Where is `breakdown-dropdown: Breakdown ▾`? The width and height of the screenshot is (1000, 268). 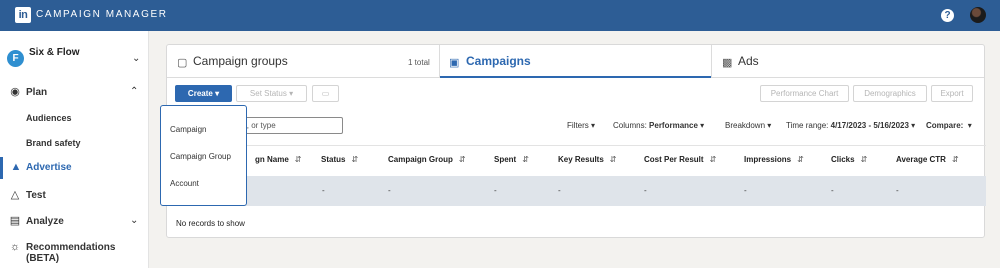 breakdown-dropdown: Breakdown ▾ is located at coordinates (748, 125).